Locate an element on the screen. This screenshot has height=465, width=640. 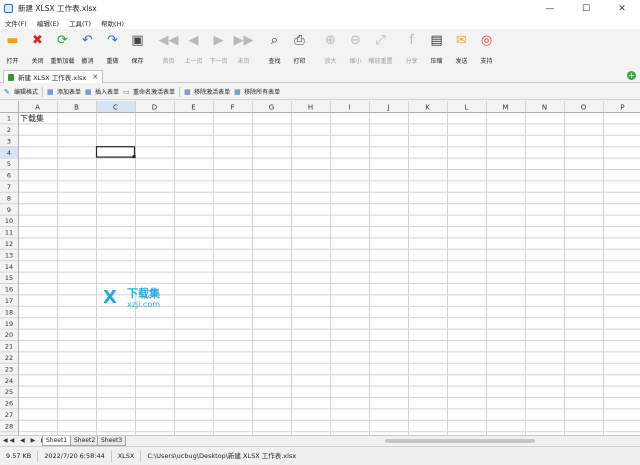
row-header-6: 6 is located at coordinates (9, 176).